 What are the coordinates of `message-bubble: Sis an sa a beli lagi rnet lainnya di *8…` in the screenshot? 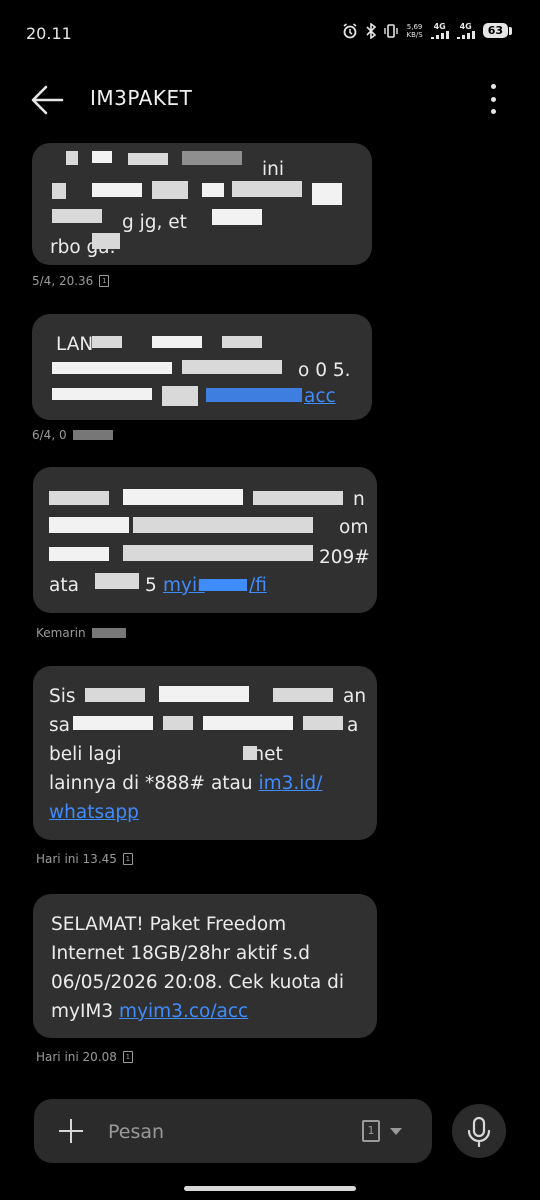 It's located at (205, 753).